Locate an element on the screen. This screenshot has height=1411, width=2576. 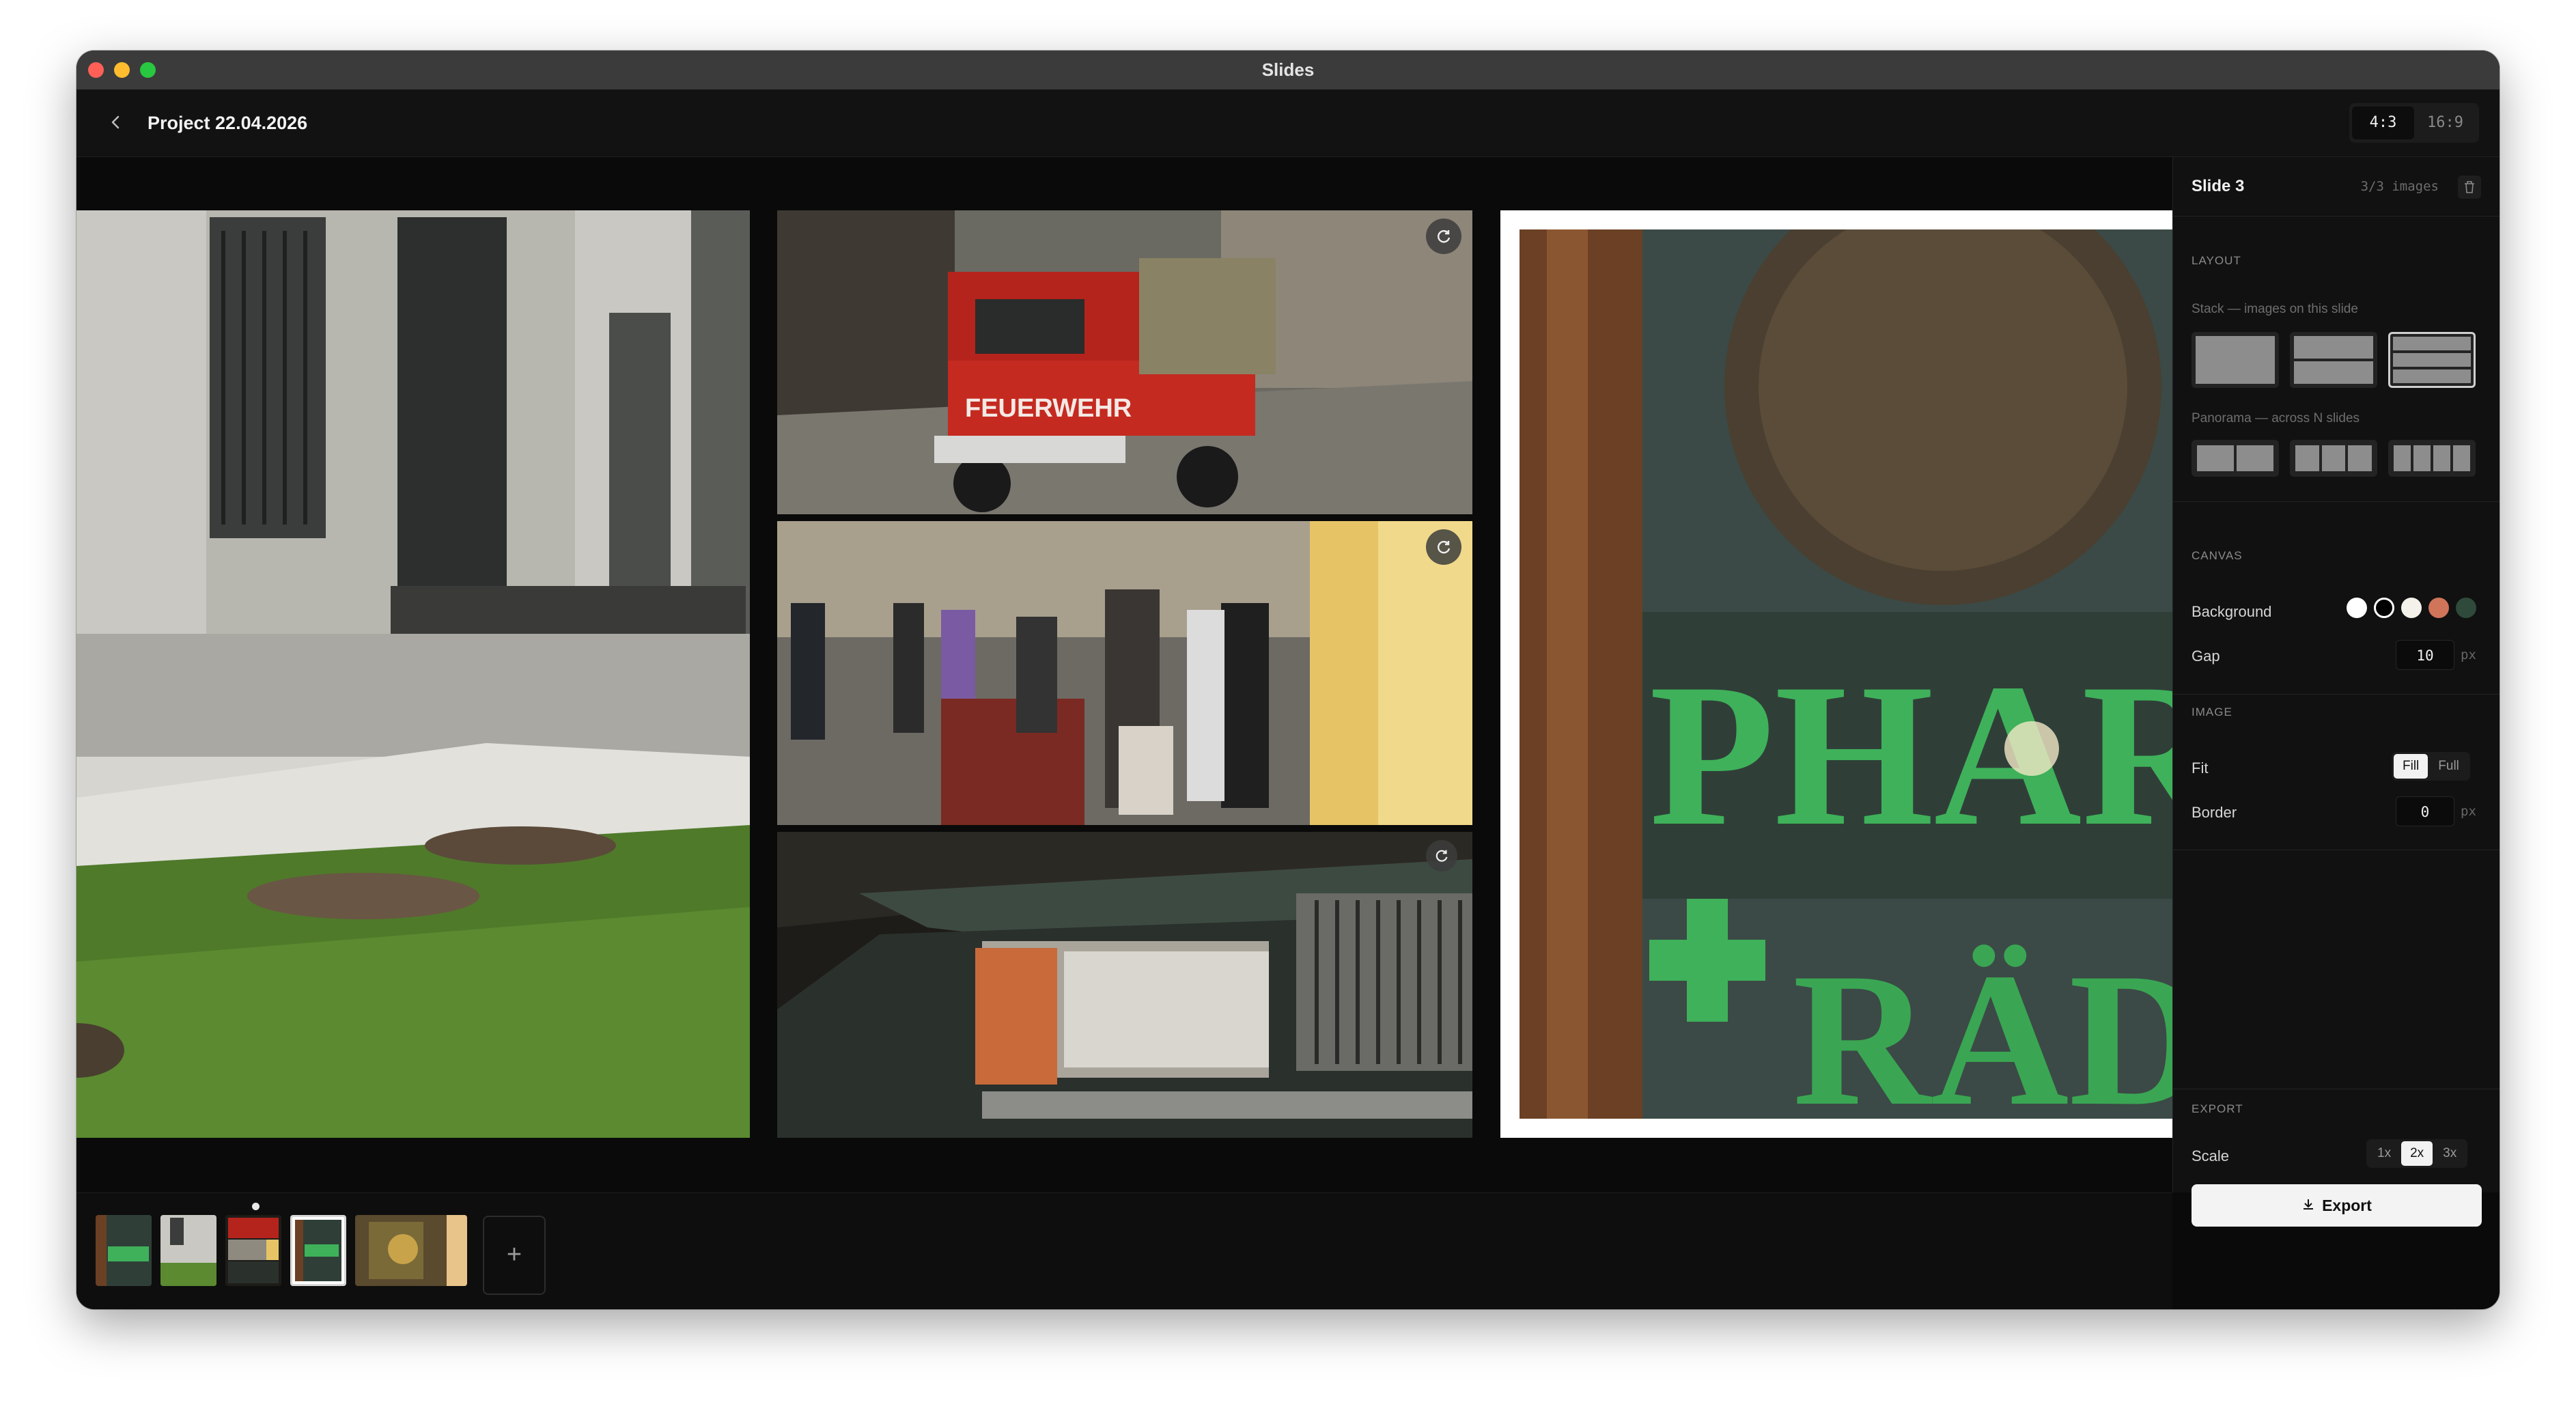
project-title: Project 22.04.2026 is located at coordinates (228, 123).